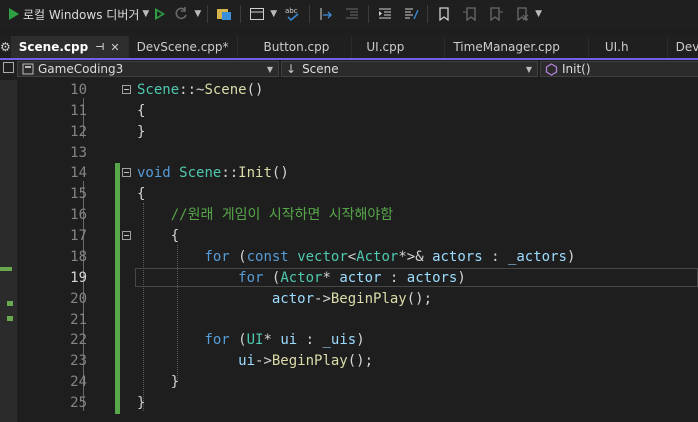 The image size is (698, 422). Describe the element at coordinates (257, 14) in the screenshot. I see `window-layout-icon` at that location.